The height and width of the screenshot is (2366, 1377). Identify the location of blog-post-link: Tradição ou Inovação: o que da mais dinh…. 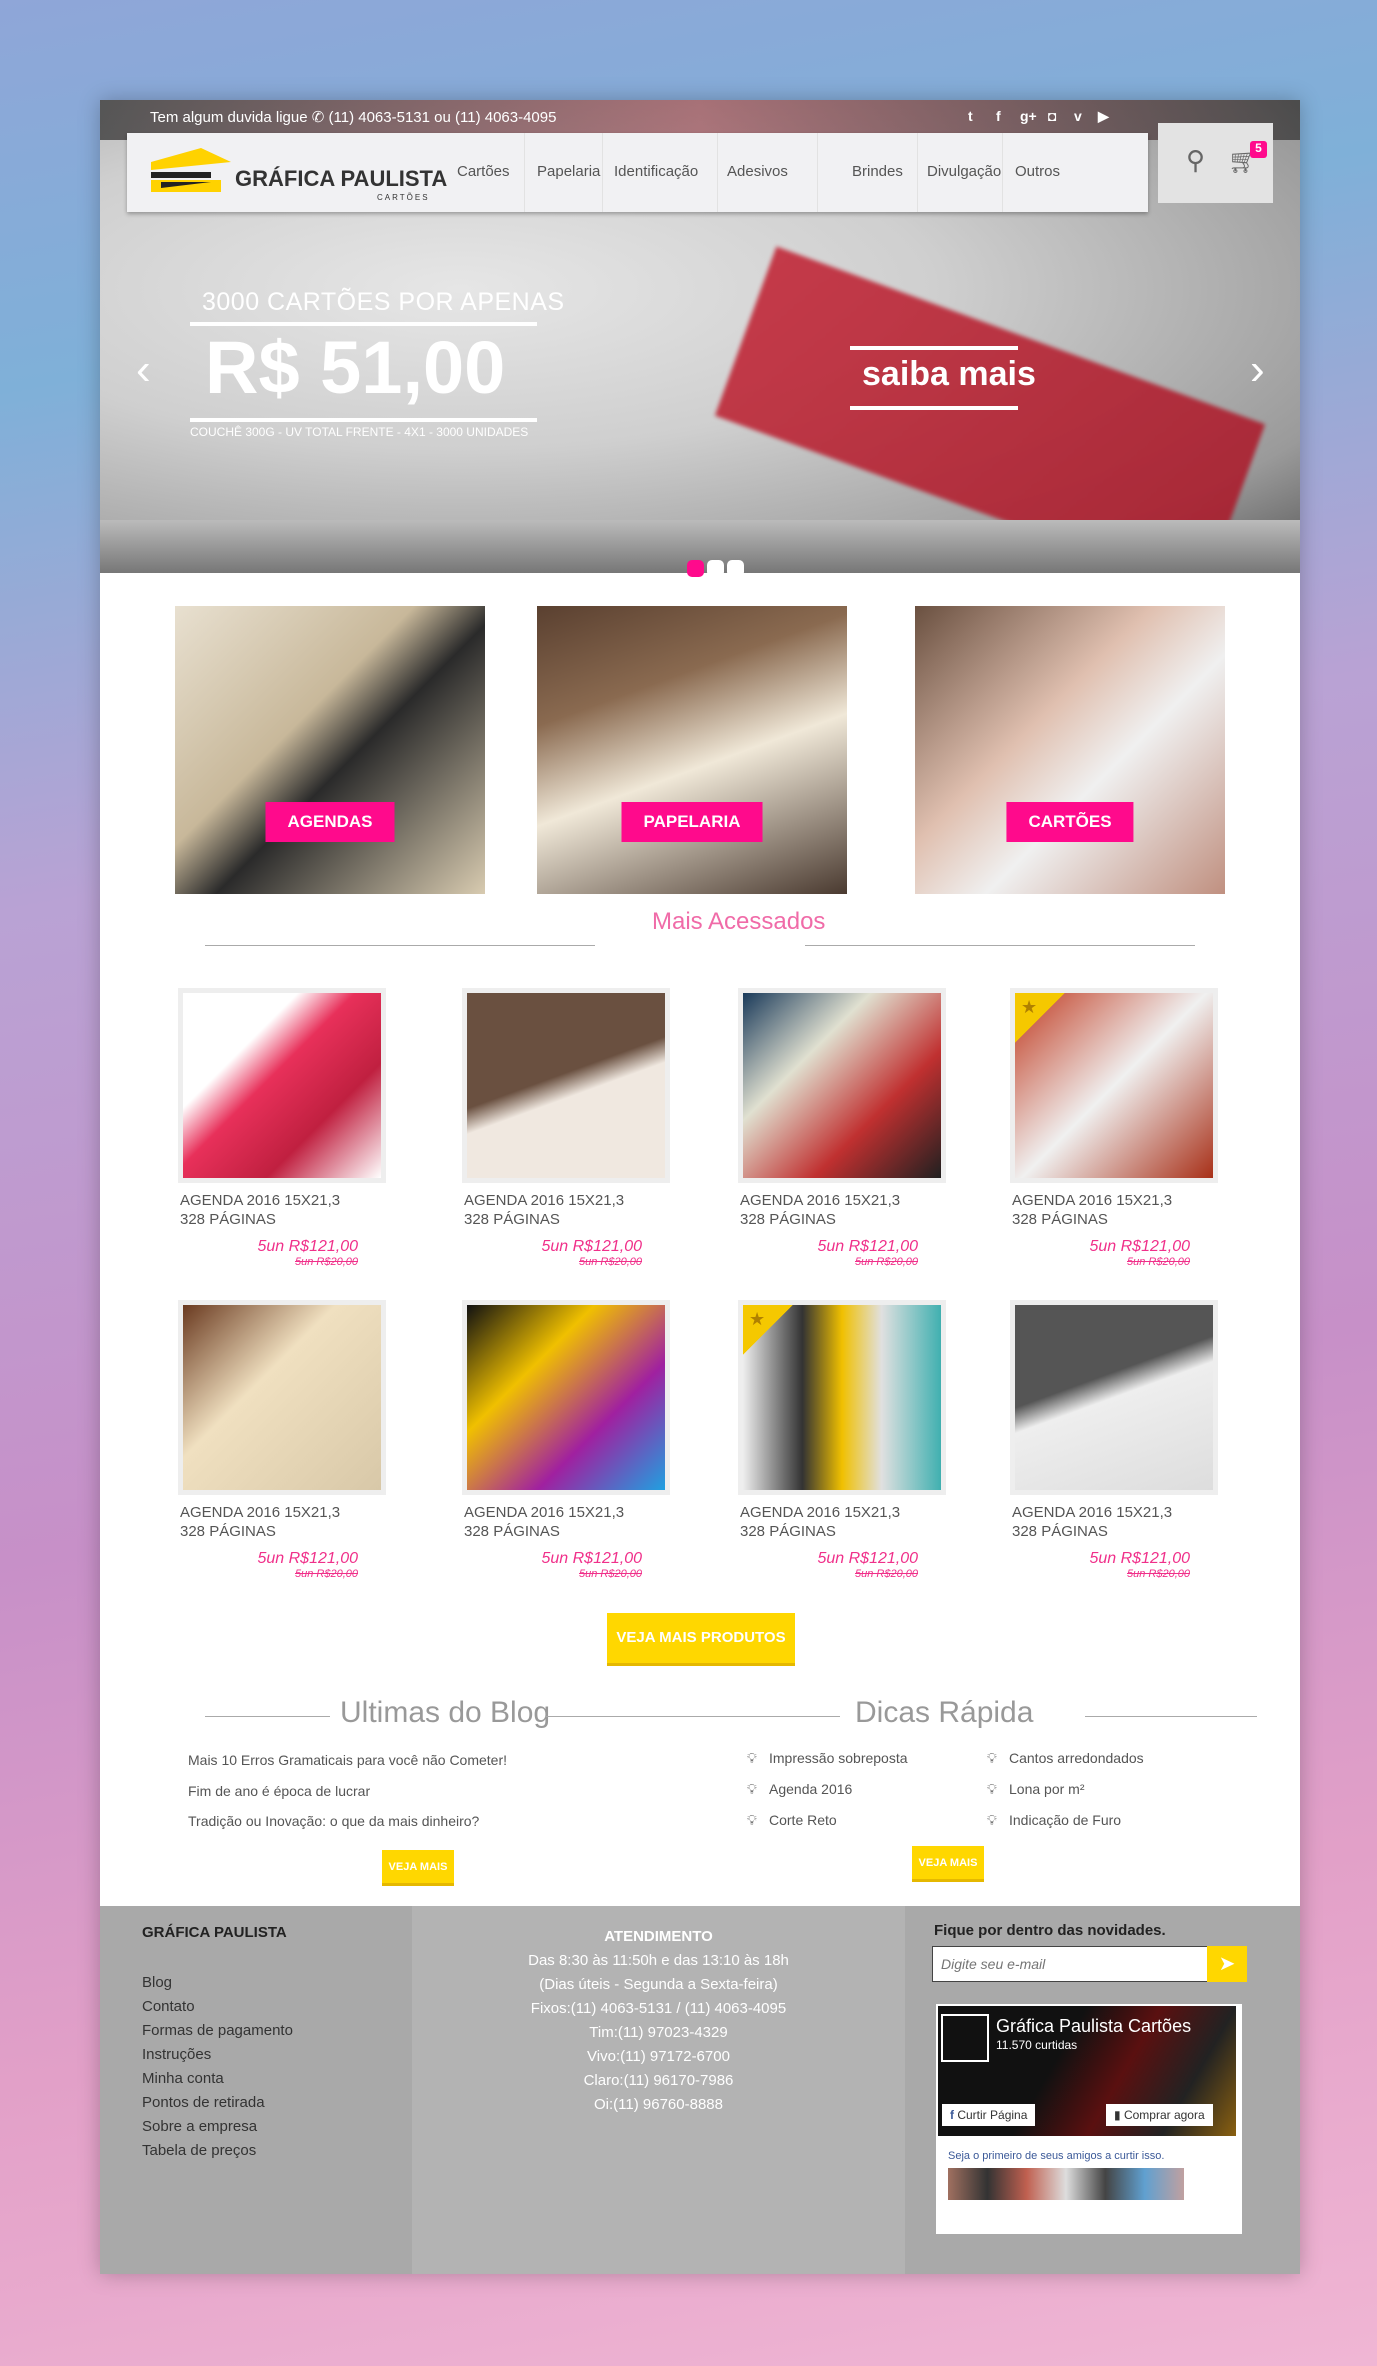
(333, 1821).